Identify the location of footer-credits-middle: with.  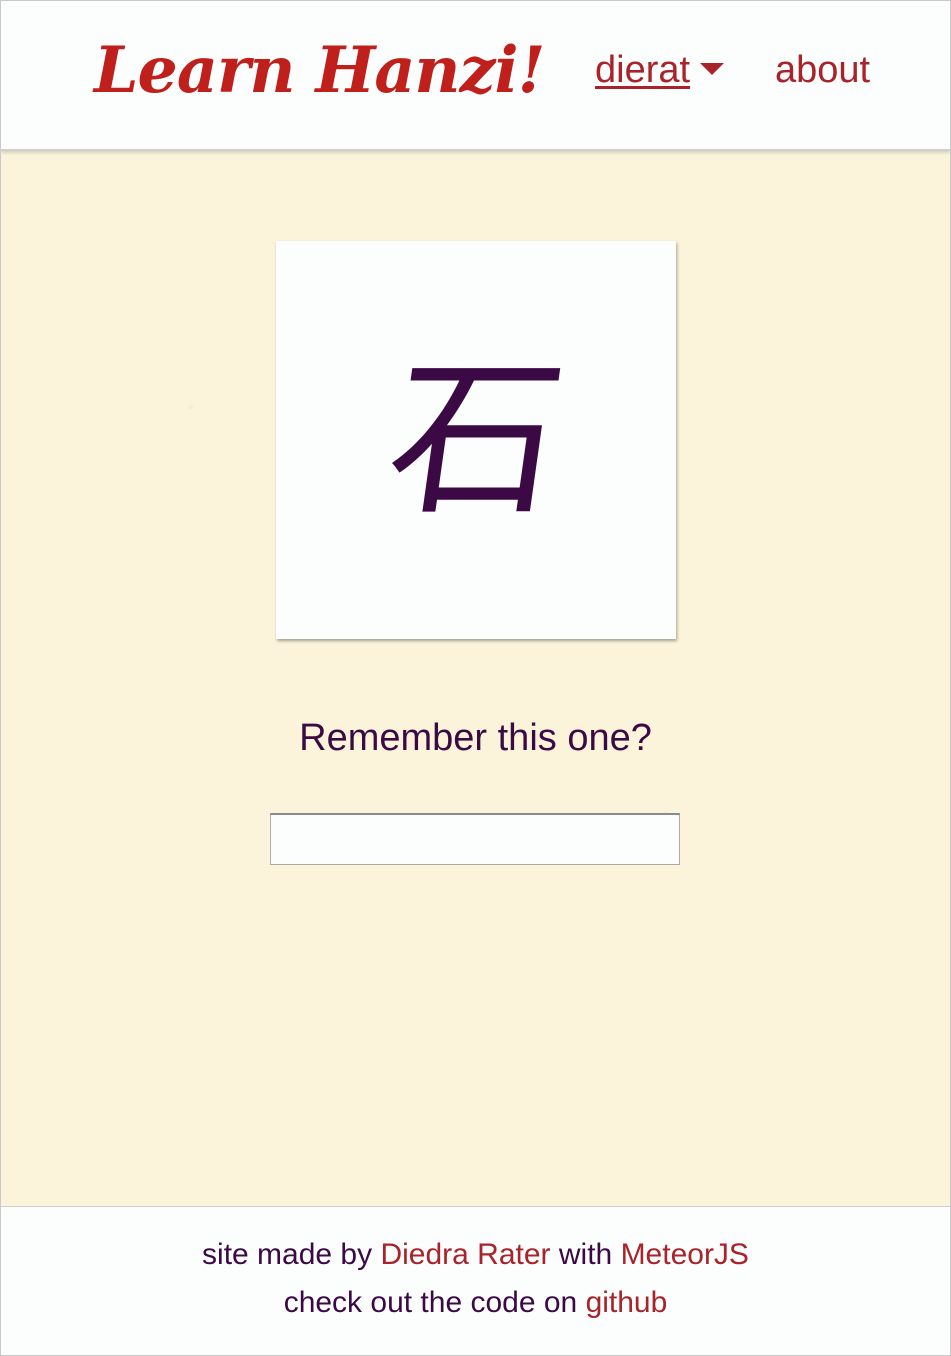
(585, 1254).